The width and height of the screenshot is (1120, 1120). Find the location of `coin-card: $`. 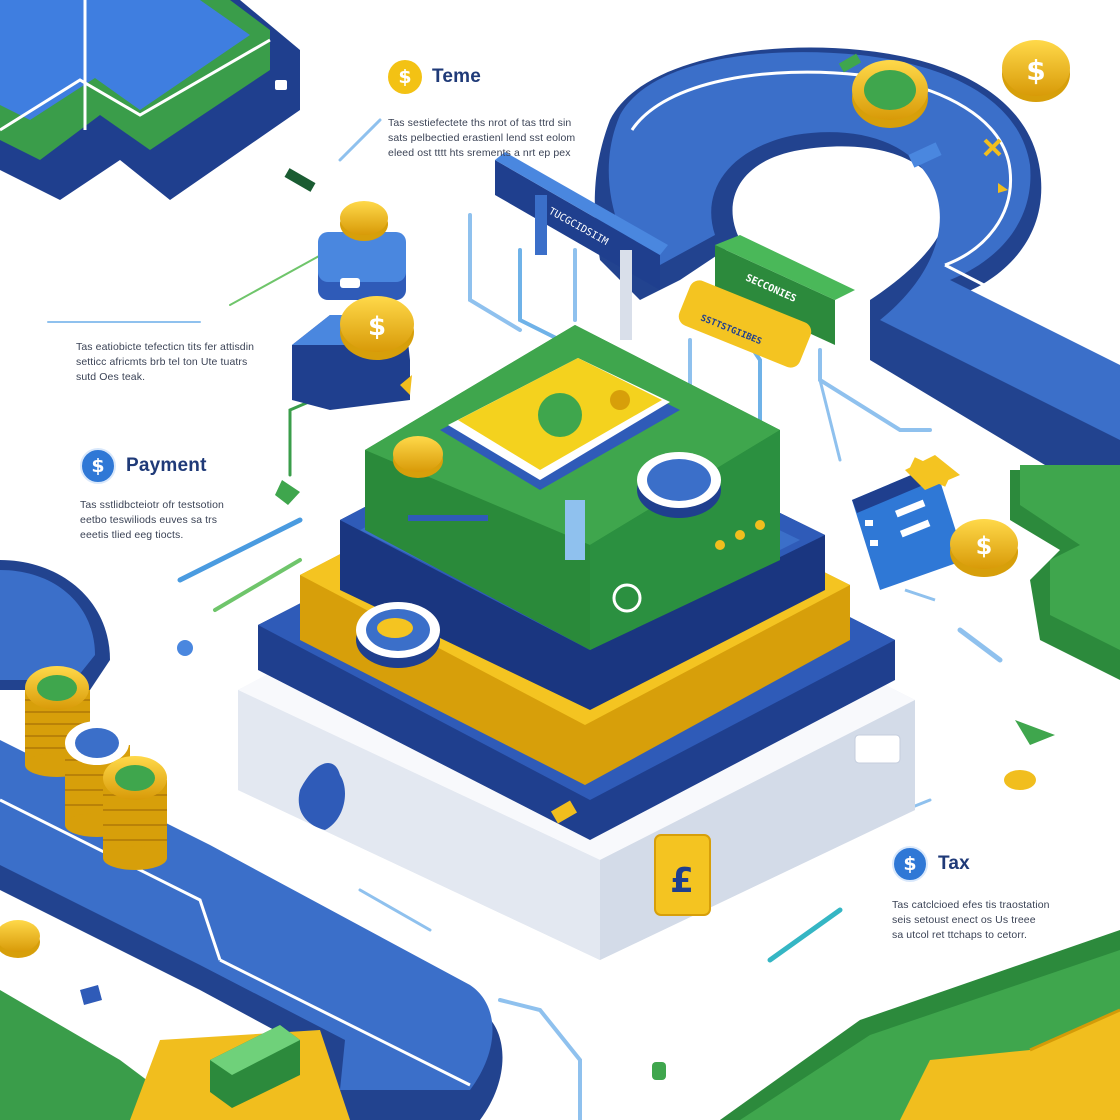

coin-card: $ is located at coordinates (984, 548).